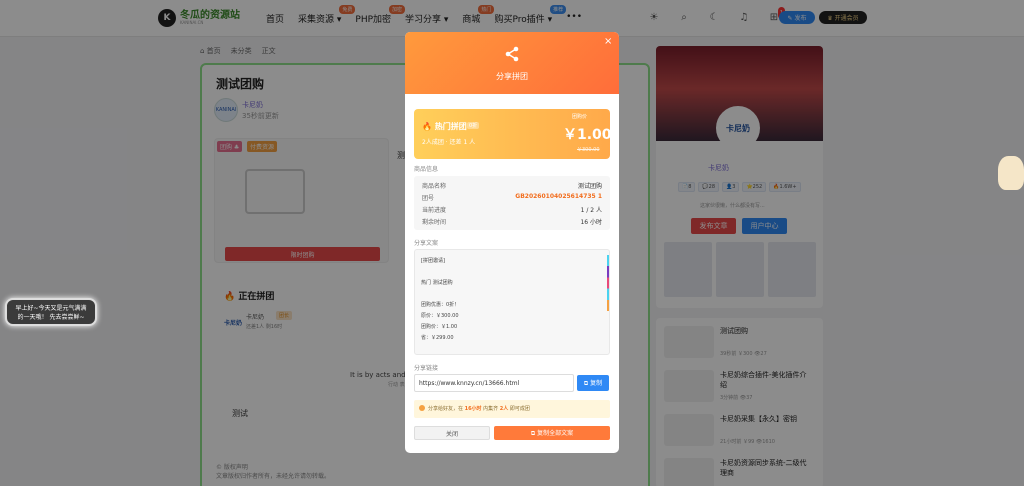 The width and height of the screenshot is (1024, 486). What do you see at coordinates (608, 283) in the screenshot?
I see `scrollbar` at bounding box center [608, 283].